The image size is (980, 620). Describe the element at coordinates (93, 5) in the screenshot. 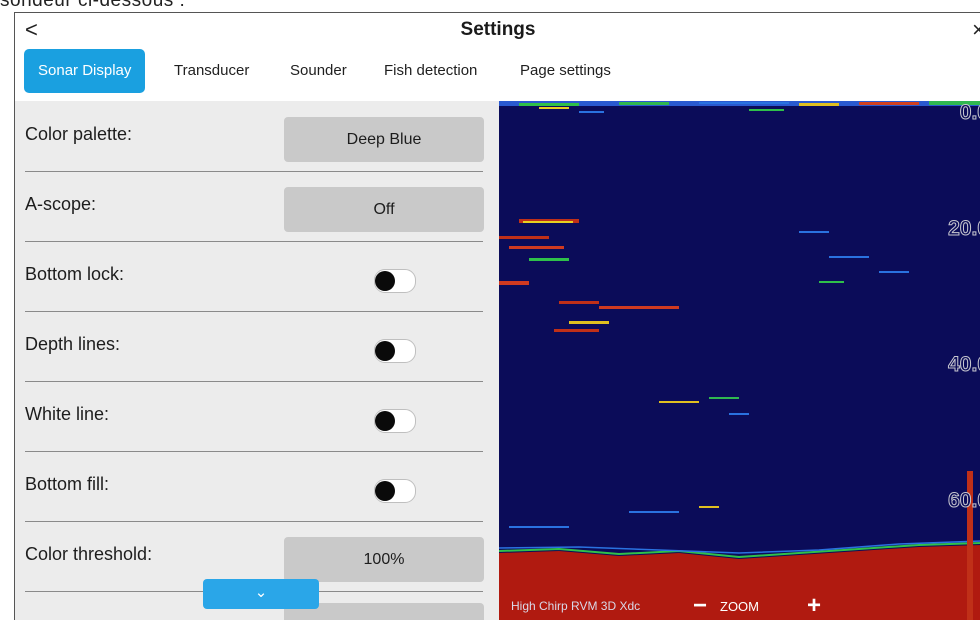

I see `page-caption: sondeur ci-dessous :` at that location.